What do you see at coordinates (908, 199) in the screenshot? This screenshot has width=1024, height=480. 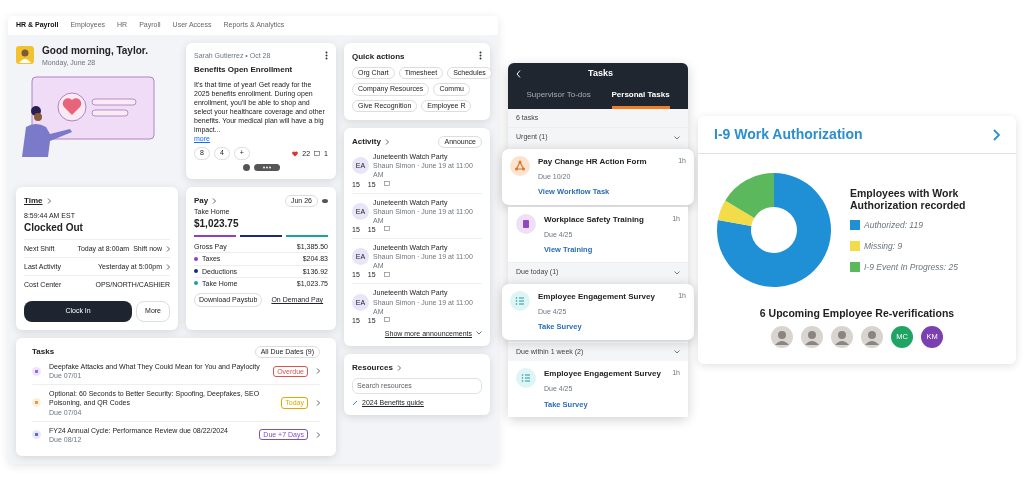 I see `chart-title: Employees with Work Authorization recorded` at bounding box center [908, 199].